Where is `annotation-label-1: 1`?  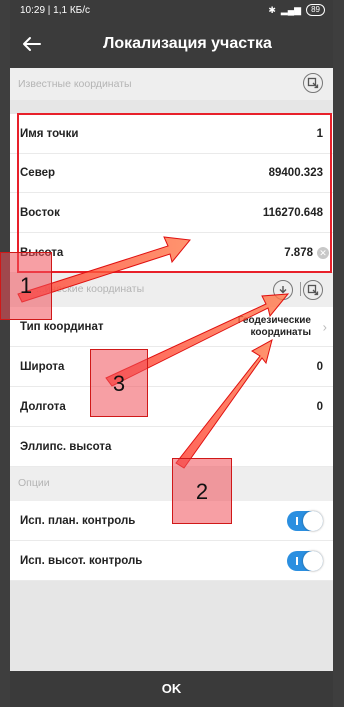 annotation-label-1: 1 is located at coordinates (26, 286).